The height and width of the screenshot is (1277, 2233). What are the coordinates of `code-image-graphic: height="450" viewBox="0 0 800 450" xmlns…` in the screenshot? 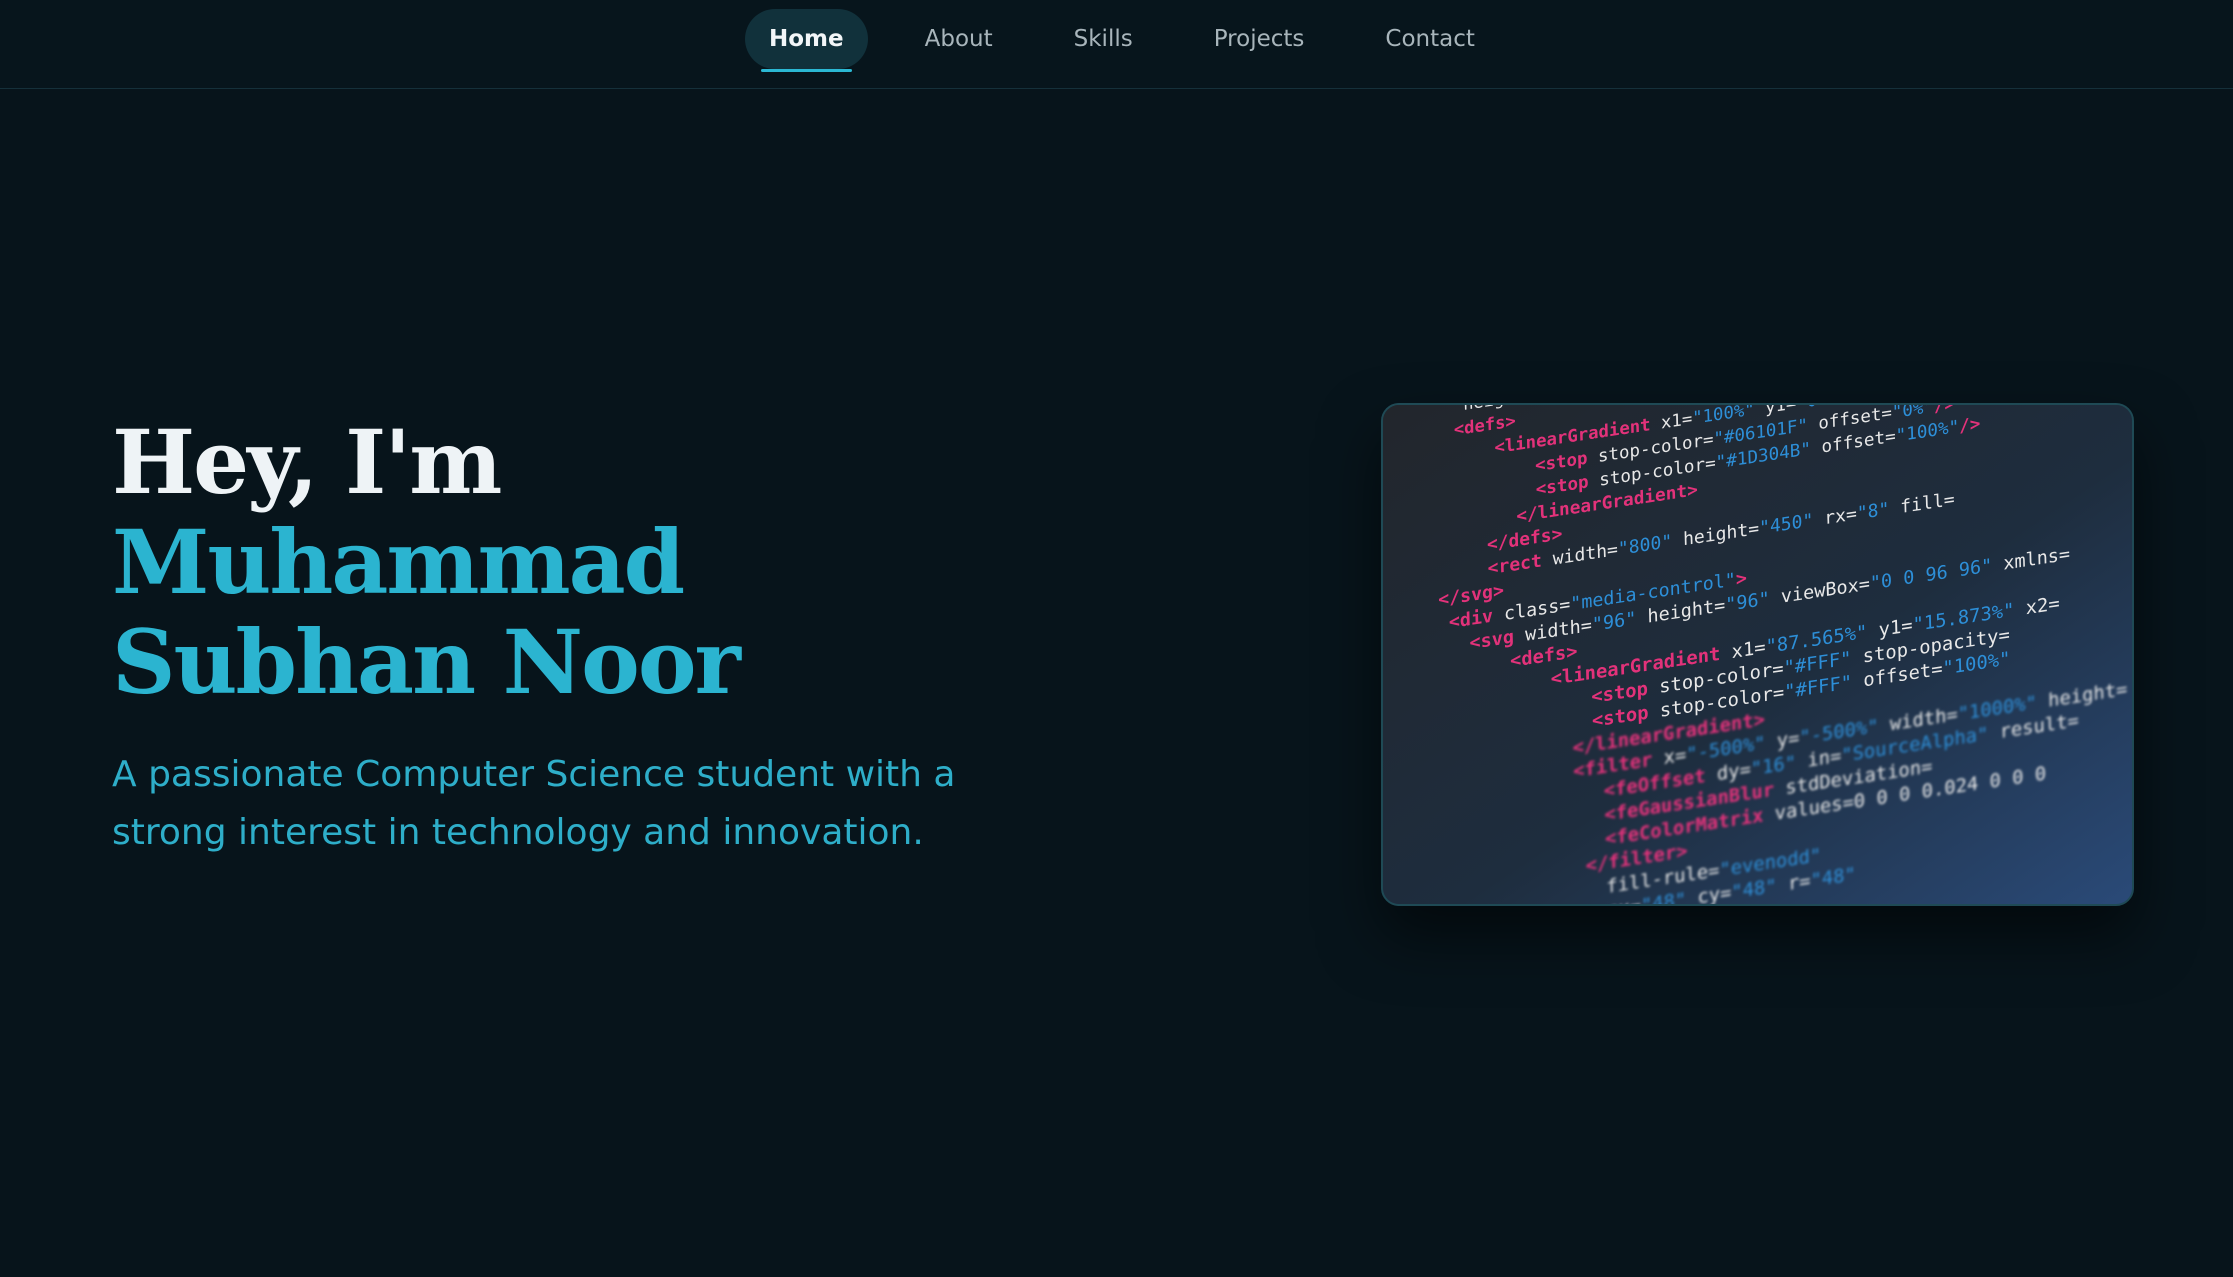 It's located at (1757, 654).